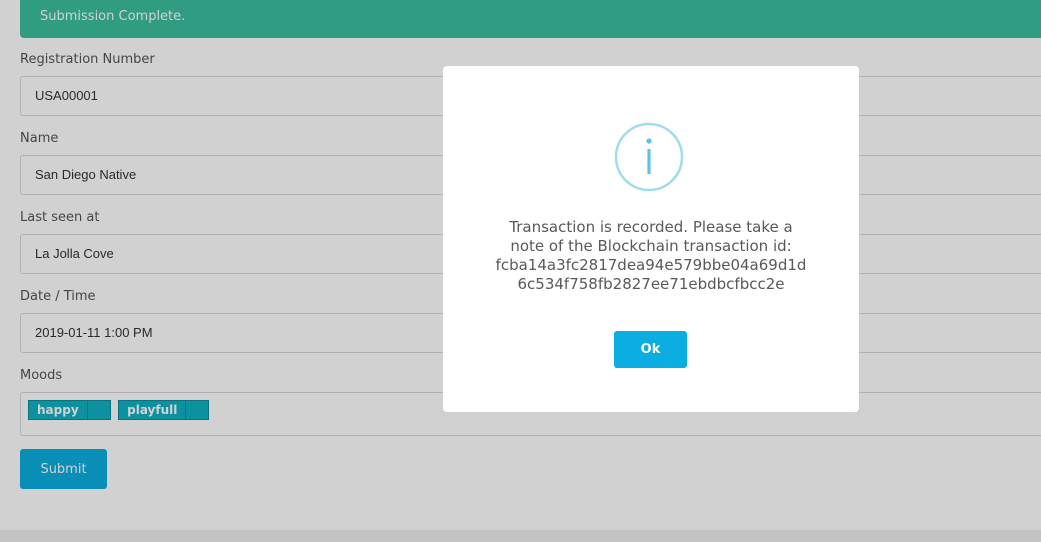 The width and height of the screenshot is (1041, 542). Describe the element at coordinates (649, 157) in the screenshot. I see `info-icon` at that location.